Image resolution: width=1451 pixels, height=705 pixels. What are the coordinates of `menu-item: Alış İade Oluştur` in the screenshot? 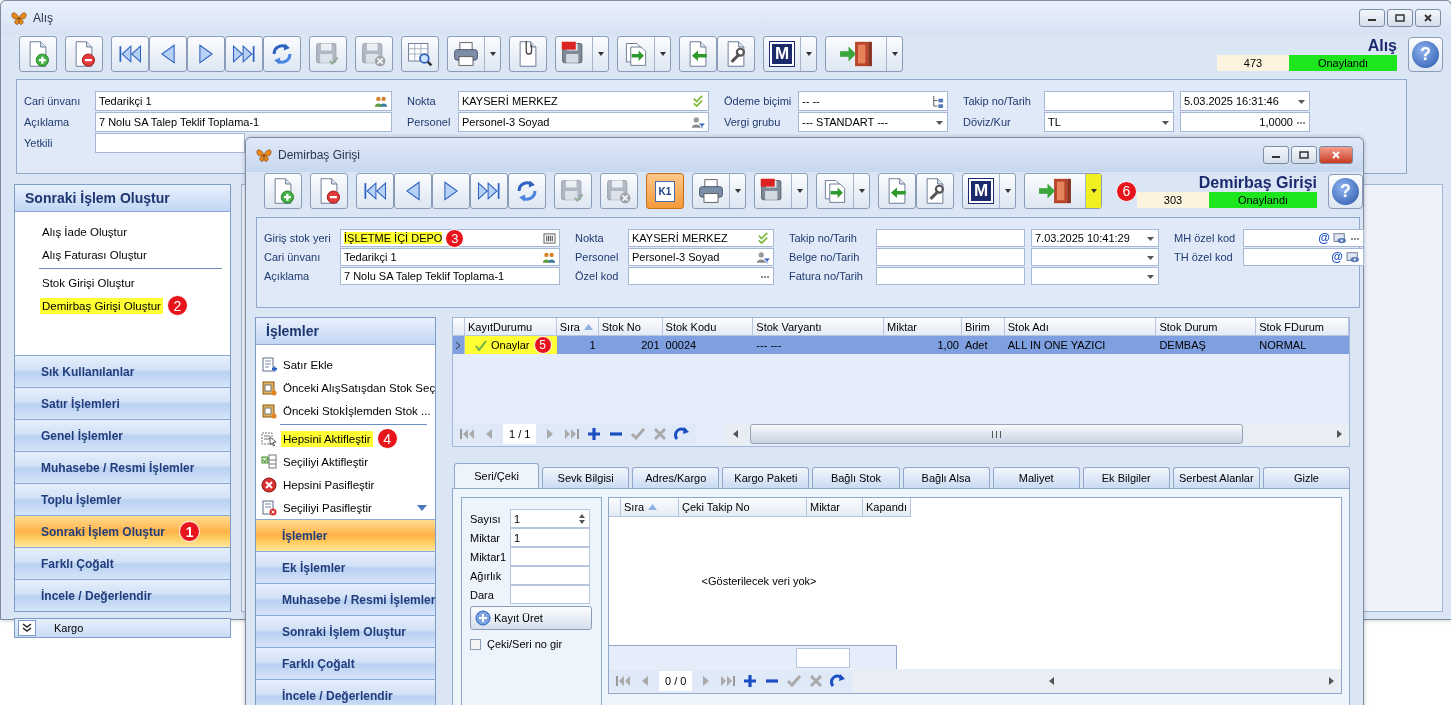 It's located at (122, 231).